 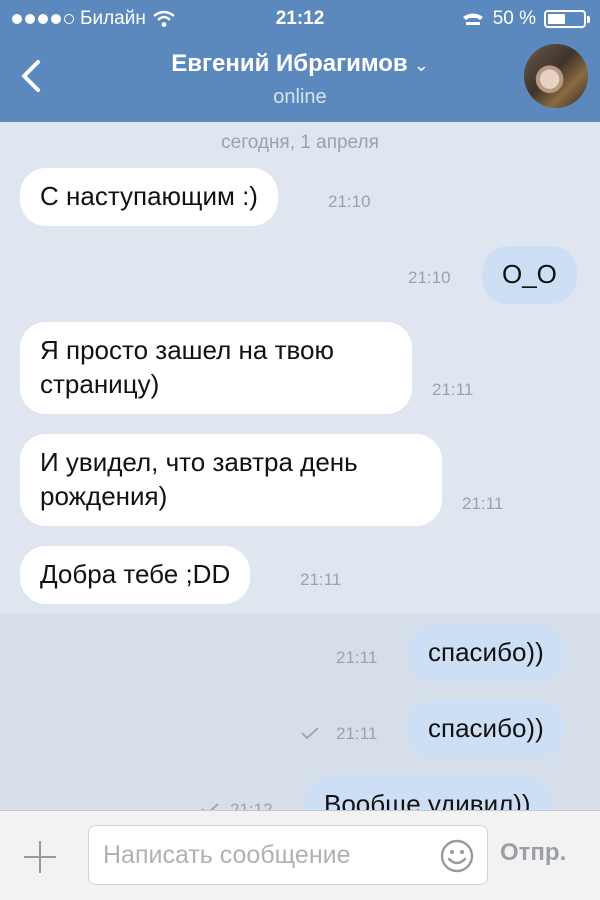 I want to click on message-time: 21:12, so click(x=251, y=805).